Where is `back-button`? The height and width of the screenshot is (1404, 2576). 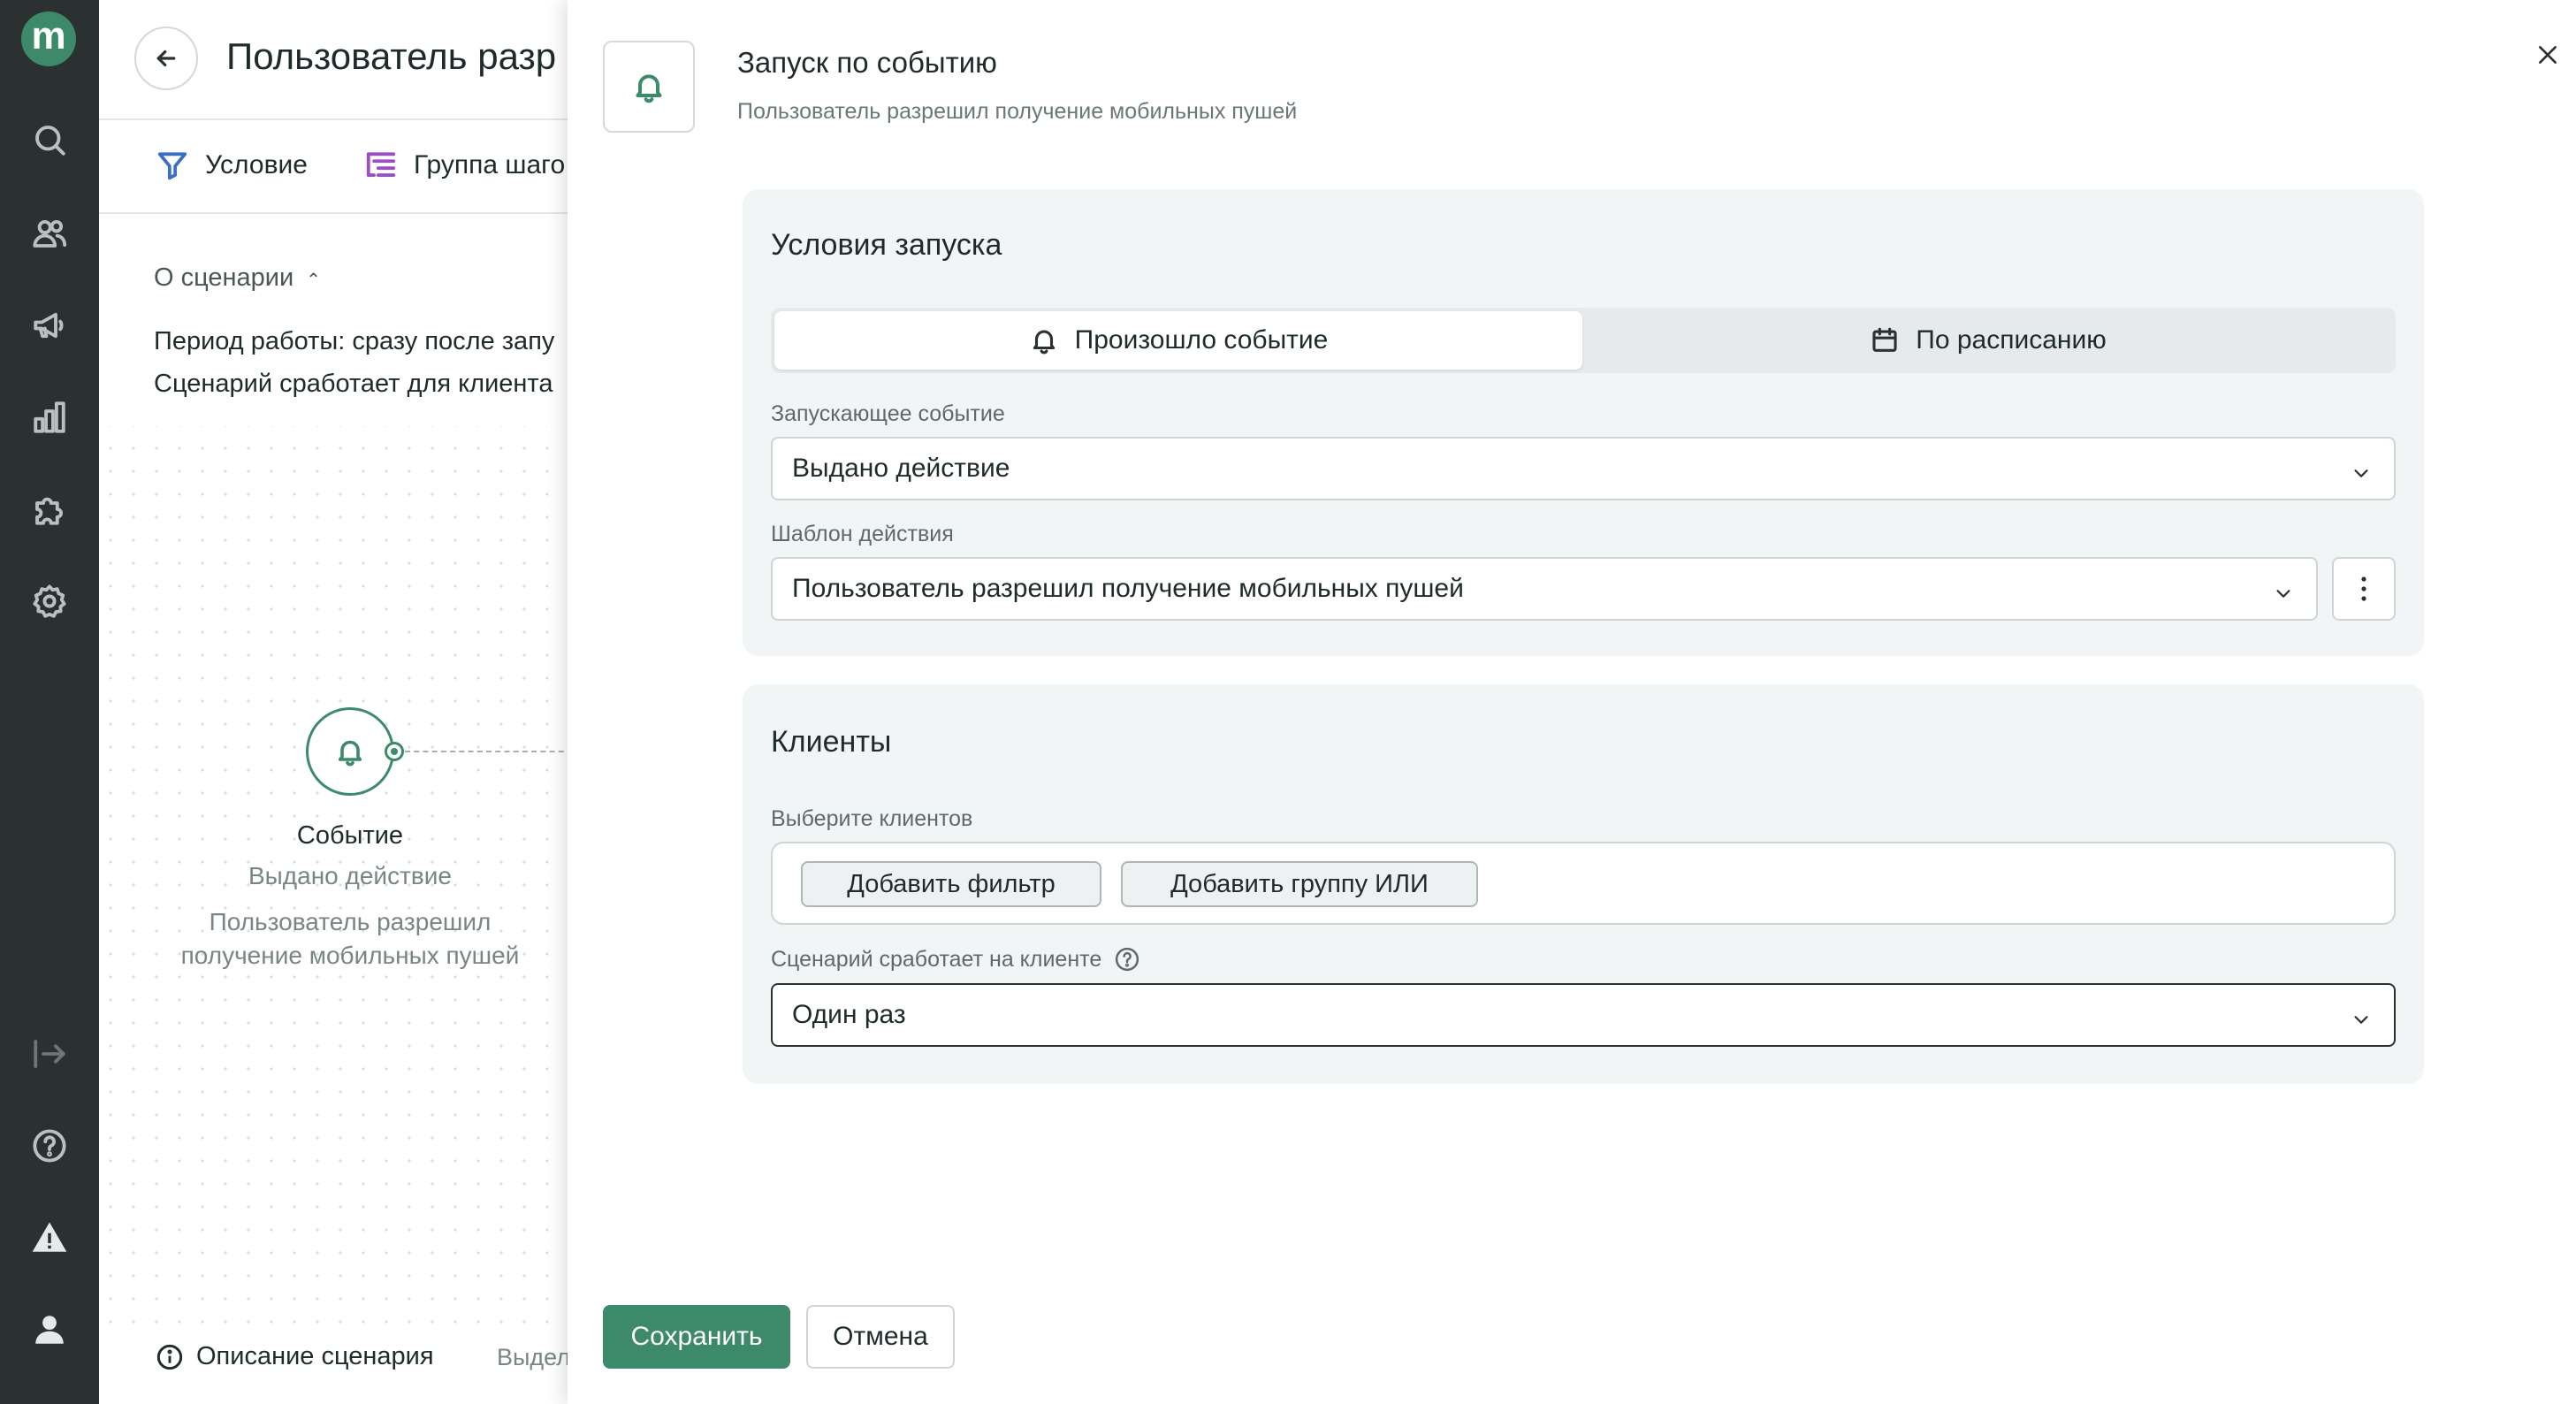
back-button is located at coordinates (166, 59).